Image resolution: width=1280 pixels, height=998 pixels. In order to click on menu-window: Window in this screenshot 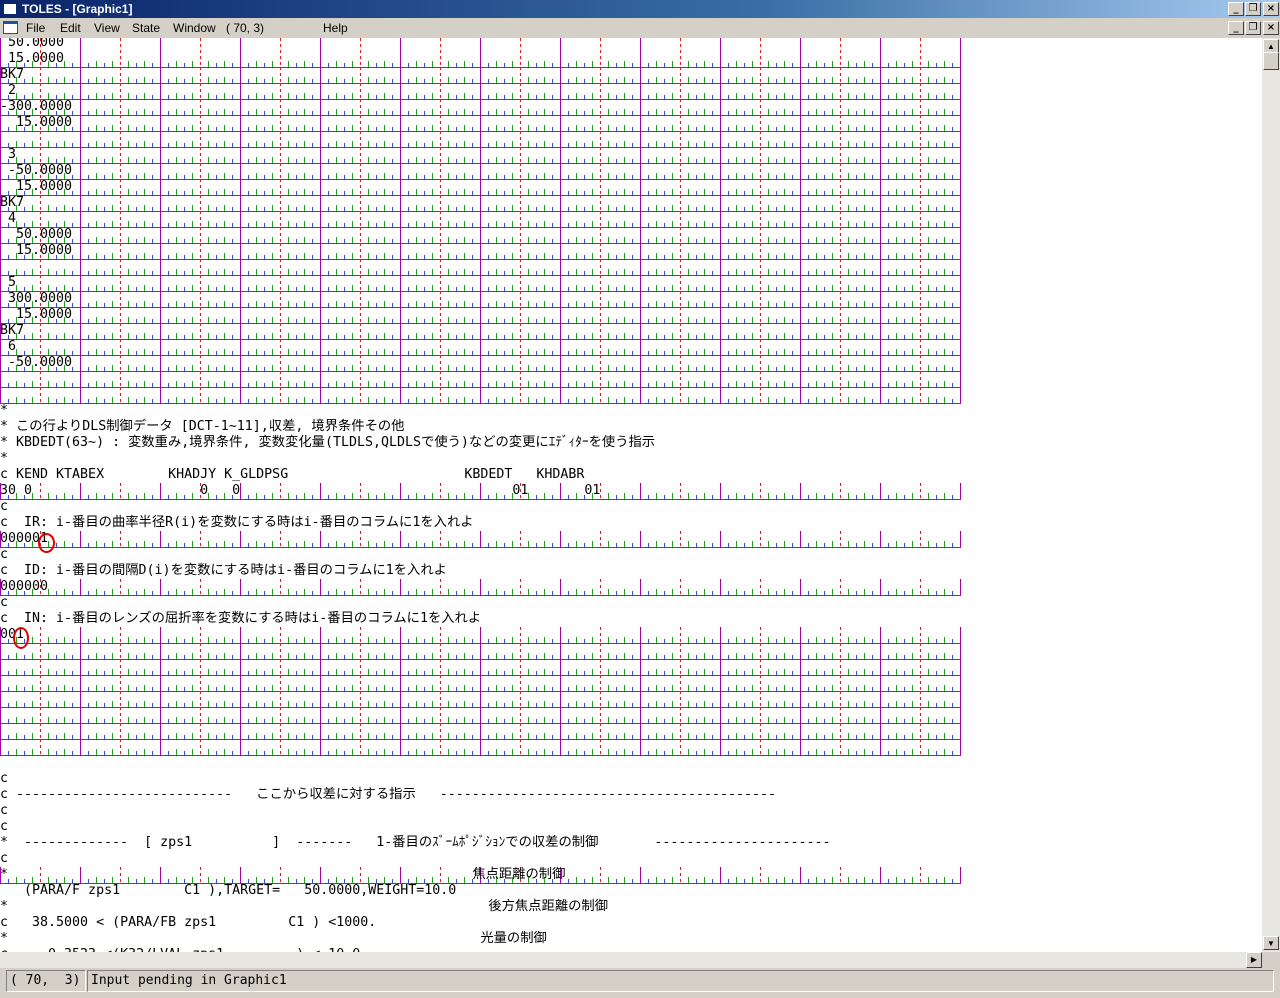, I will do `click(194, 28)`.